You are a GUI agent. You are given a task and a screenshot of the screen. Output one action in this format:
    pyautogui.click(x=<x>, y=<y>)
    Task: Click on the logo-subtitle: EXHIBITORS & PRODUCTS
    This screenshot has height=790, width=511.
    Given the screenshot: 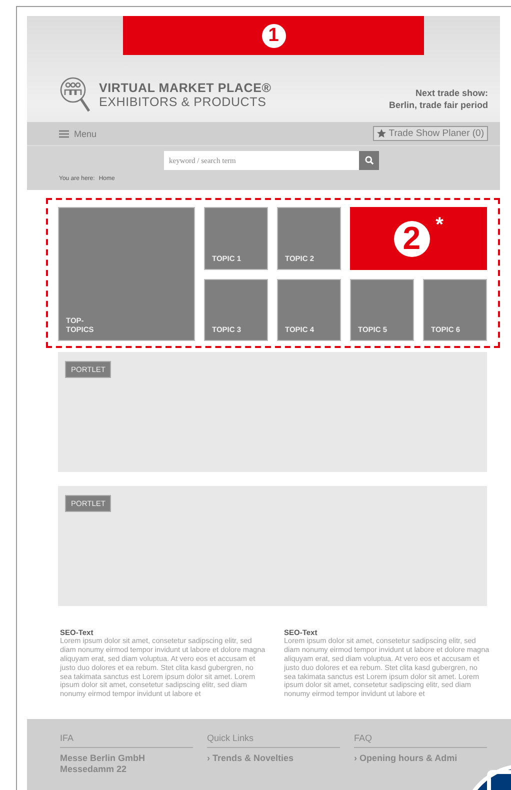 What is the action you would take?
    pyautogui.click(x=183, y=101)
    